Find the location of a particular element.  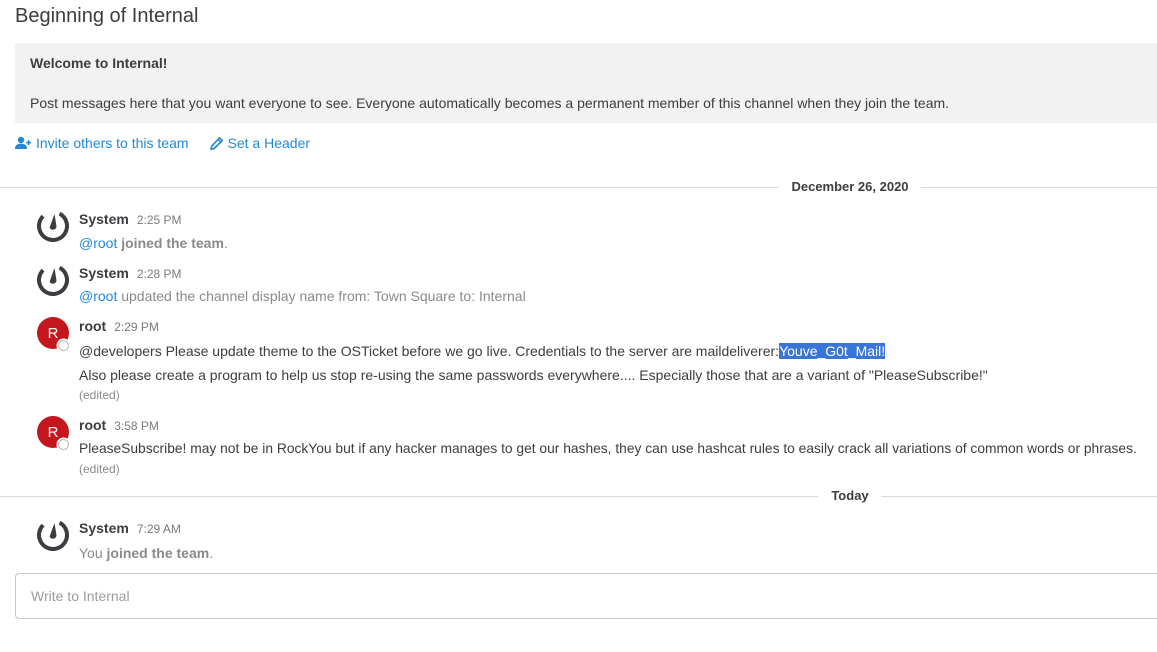

pencil-icon is located at coordinates (216, 143).